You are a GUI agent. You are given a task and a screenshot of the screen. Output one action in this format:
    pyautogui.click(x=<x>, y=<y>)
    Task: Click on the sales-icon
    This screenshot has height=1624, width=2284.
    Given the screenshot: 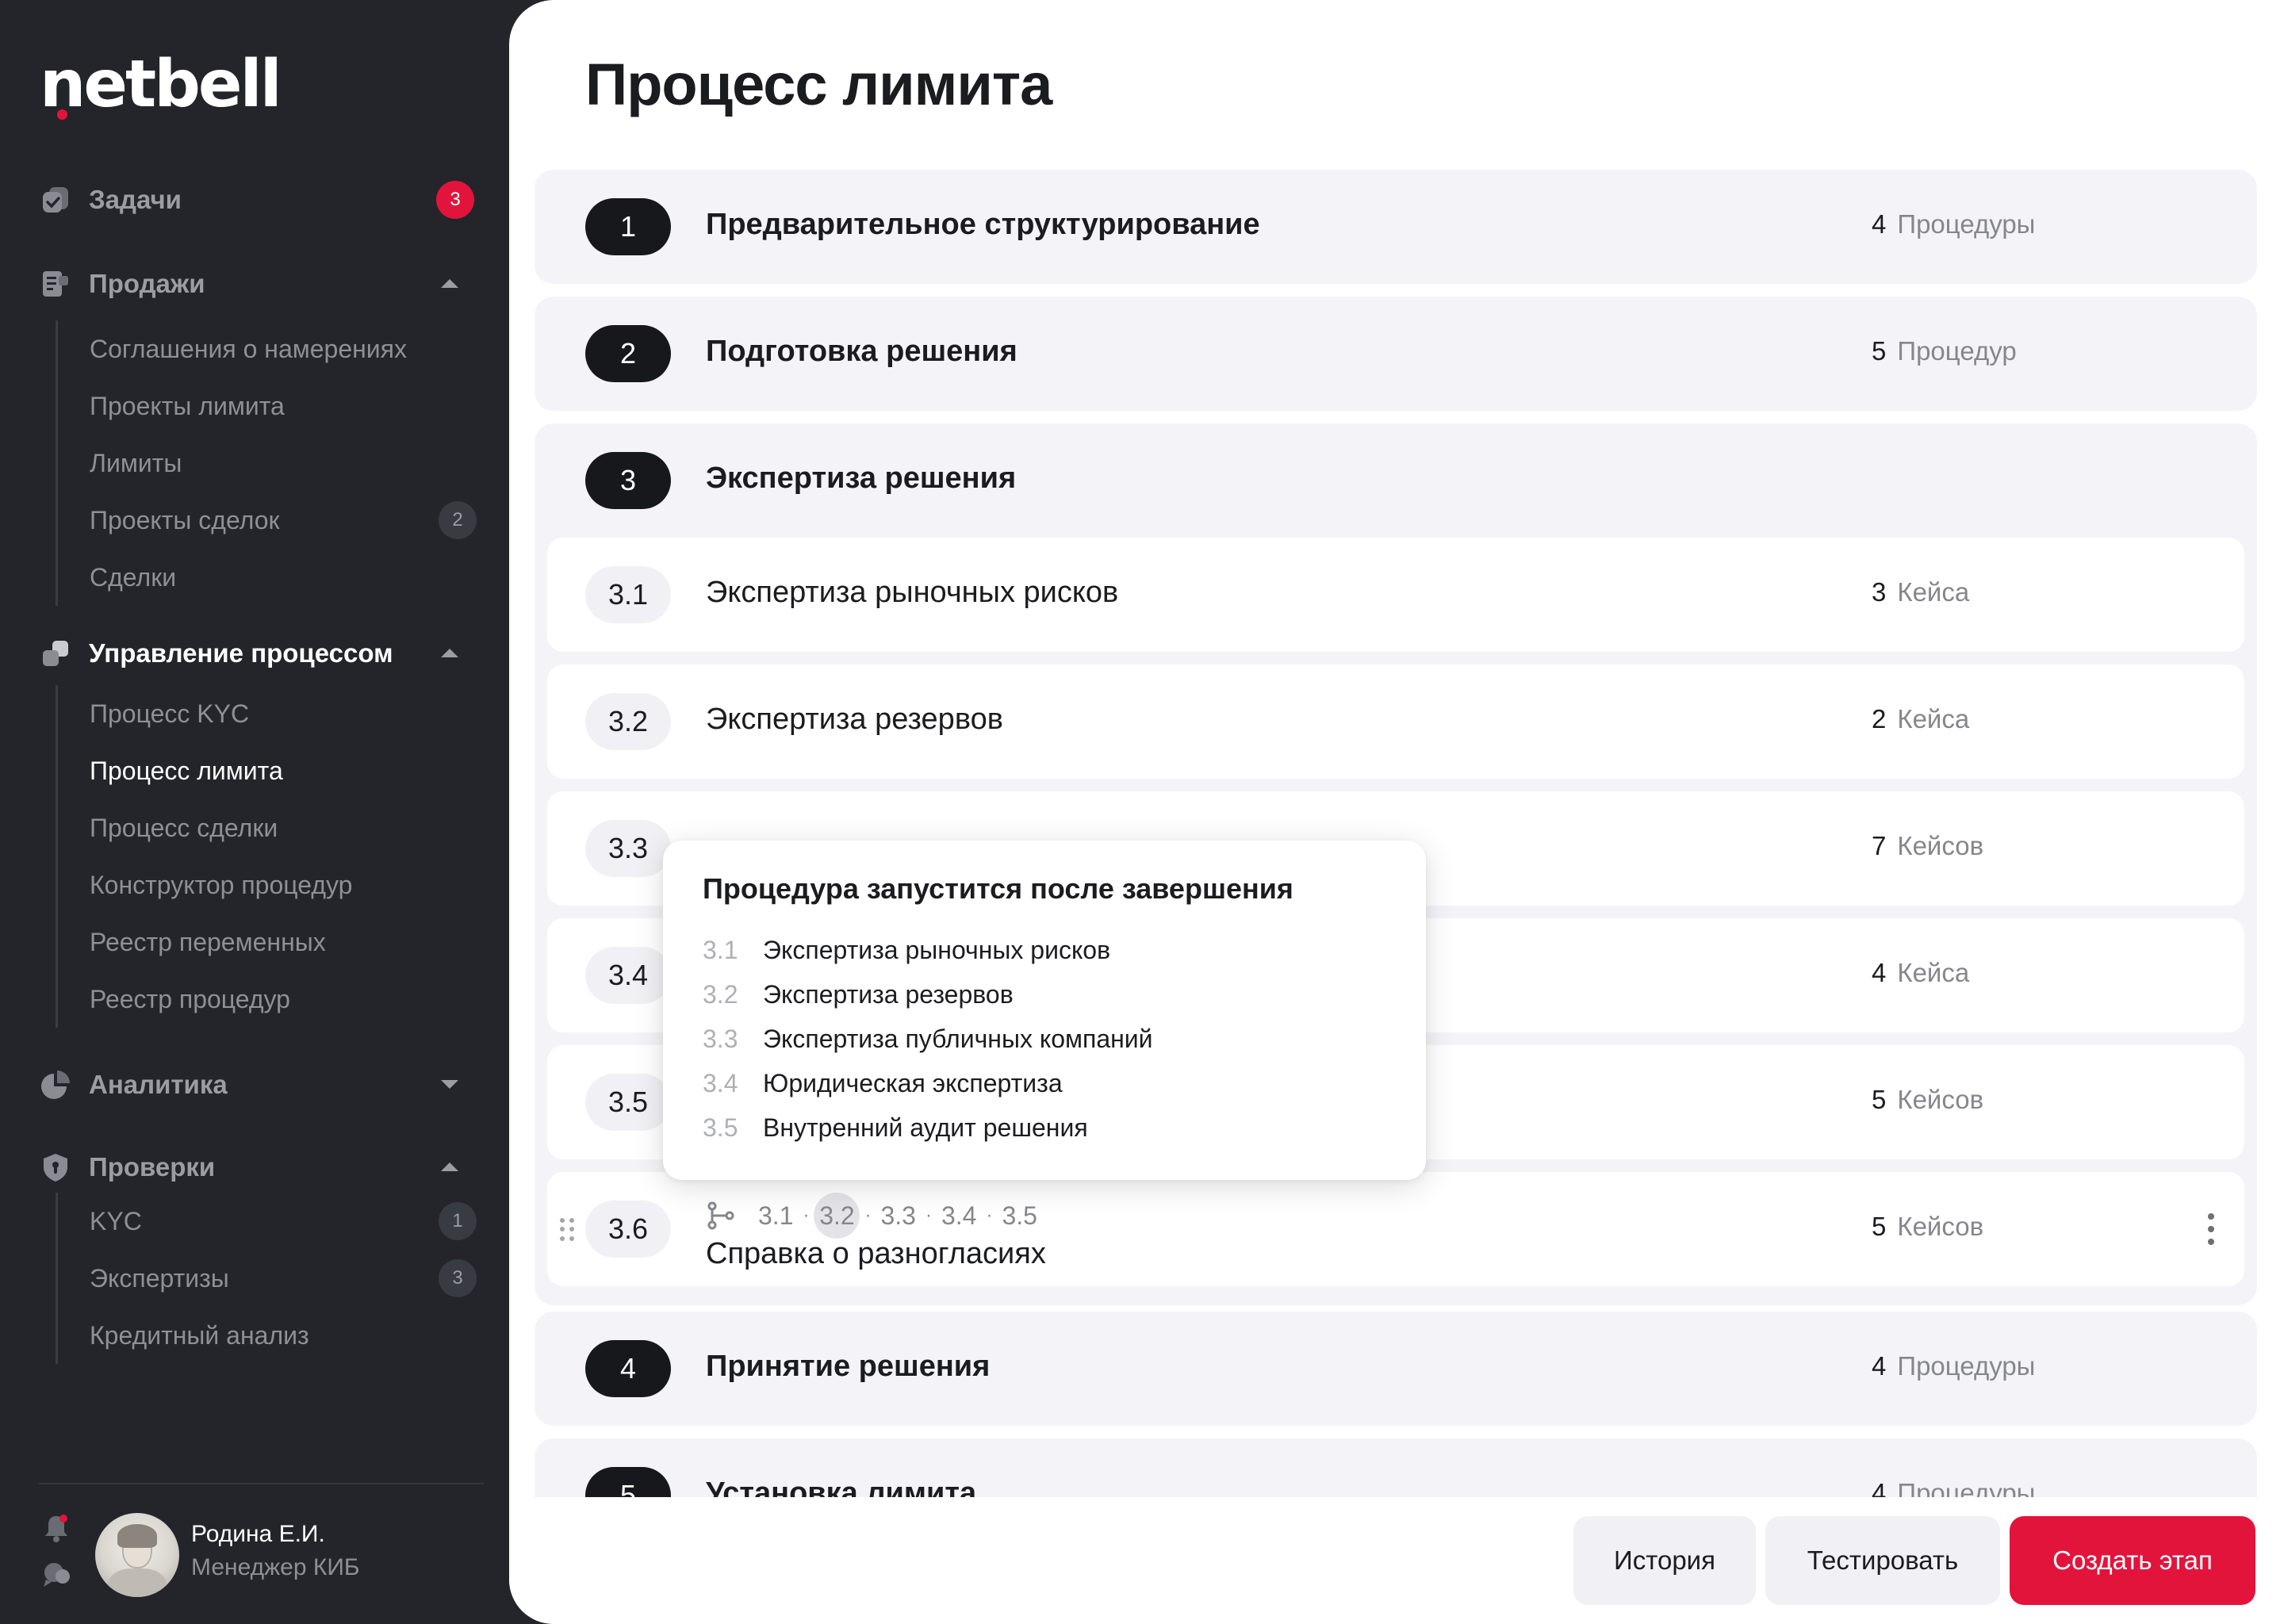 What is the action you would take?
    pyautogui.click(x=55, y=283)
    